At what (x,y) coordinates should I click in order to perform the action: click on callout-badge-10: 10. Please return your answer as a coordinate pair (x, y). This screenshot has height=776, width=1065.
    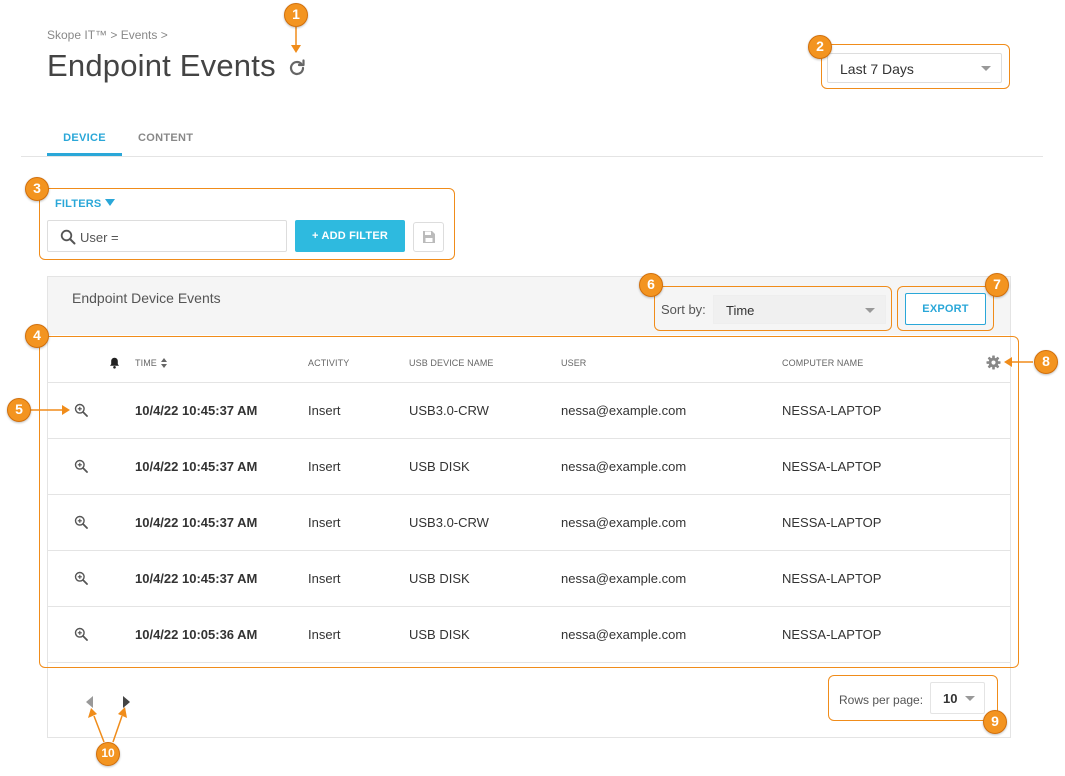
    Looking at the image, I should click on (108, 754).